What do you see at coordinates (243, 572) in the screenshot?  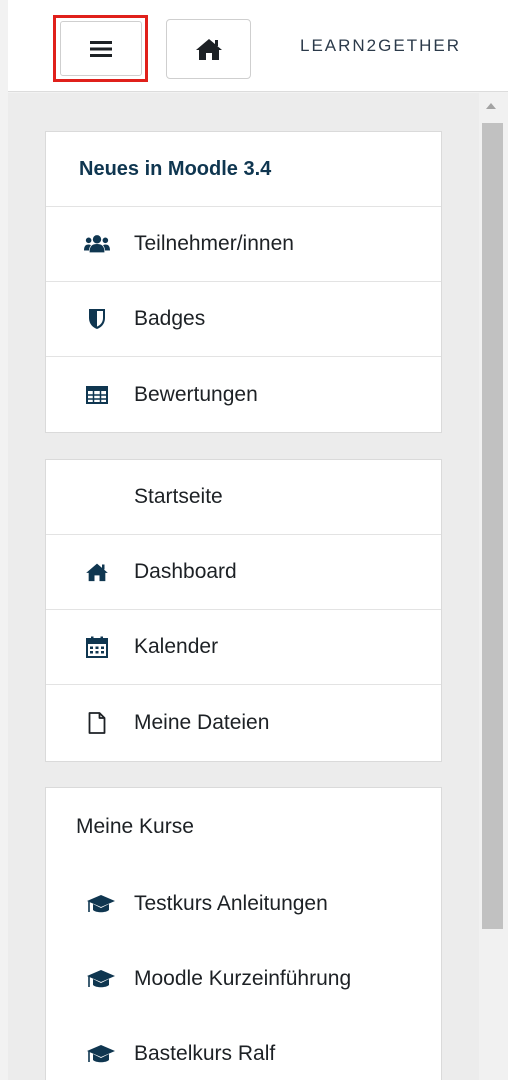 I see `nav-item-dashboard: Dashboard` at bounding box center [243, 572].